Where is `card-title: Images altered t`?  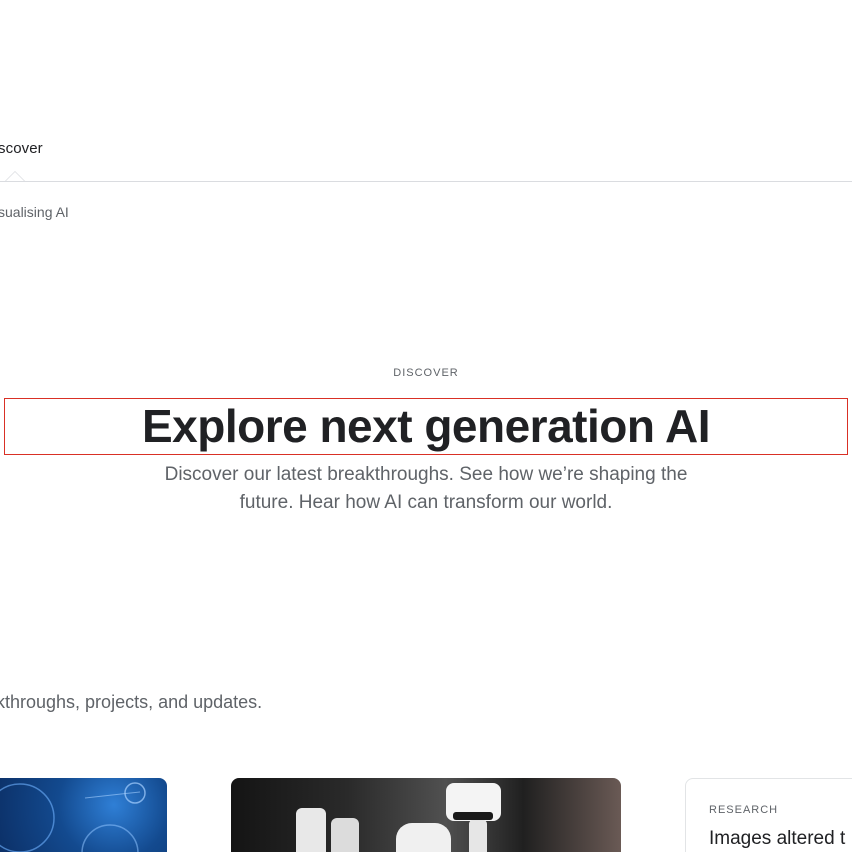 card-title: Images altered t is located at coordinates (777, 838).